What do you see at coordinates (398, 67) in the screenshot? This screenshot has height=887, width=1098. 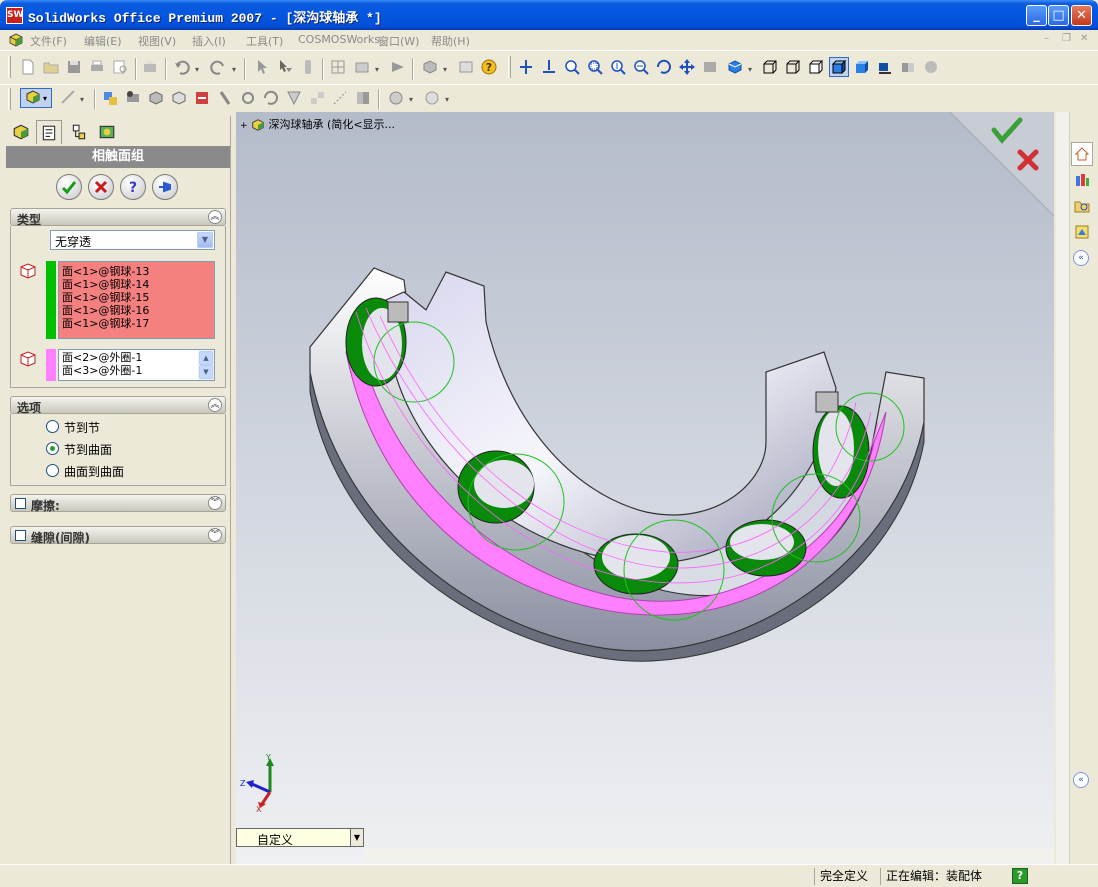 I see `customize-icon` at bounding box center [398, 67].